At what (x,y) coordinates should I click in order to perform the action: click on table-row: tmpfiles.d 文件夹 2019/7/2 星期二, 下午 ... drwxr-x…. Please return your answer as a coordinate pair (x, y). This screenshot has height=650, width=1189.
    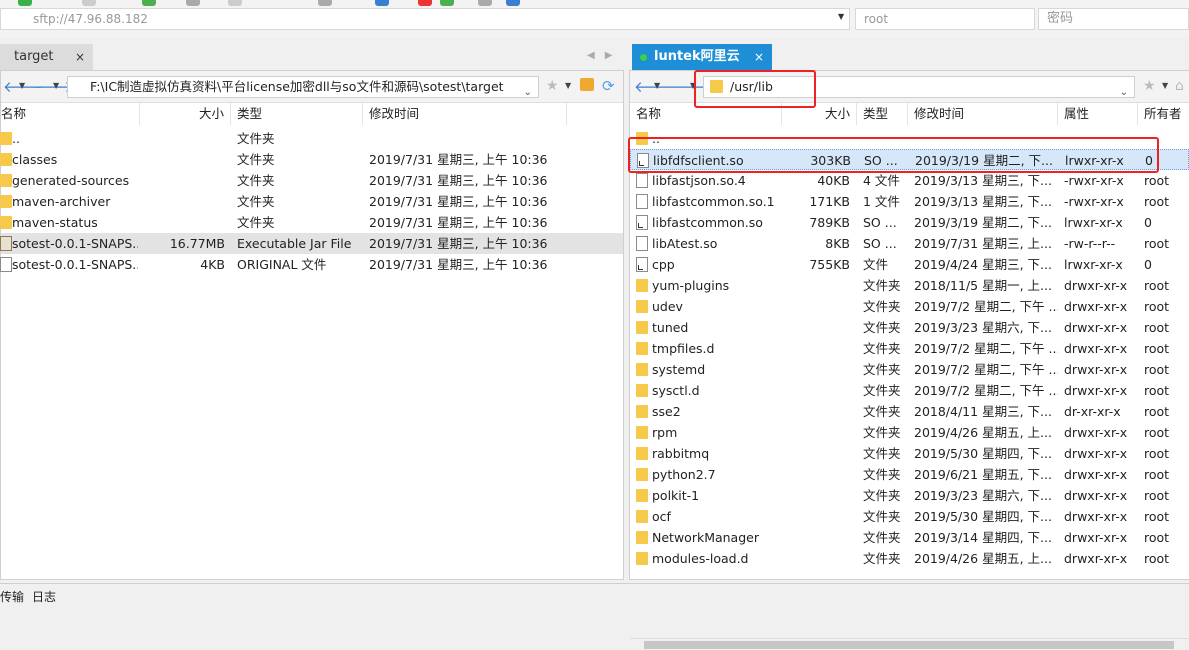
    Looking at the image, I should click on (909, 348).